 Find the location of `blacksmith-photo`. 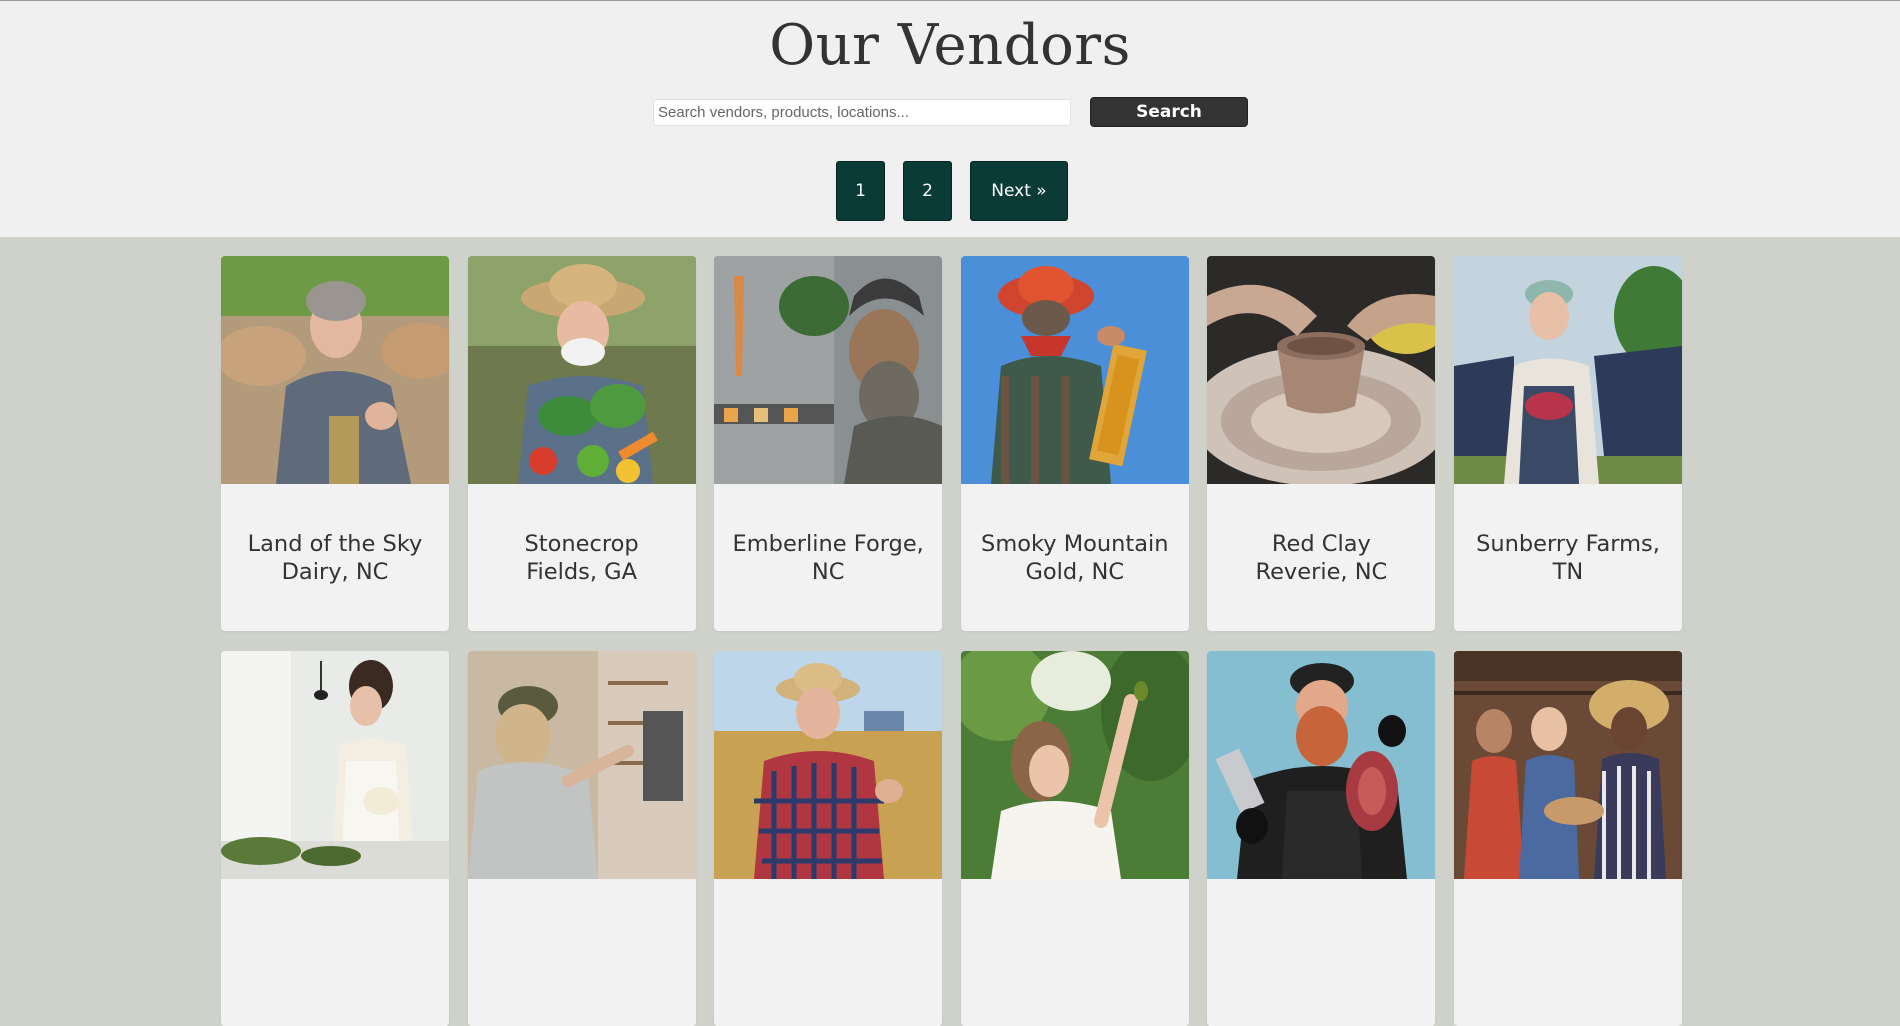

blacksmith-photo is located at coordinates (828, 370).